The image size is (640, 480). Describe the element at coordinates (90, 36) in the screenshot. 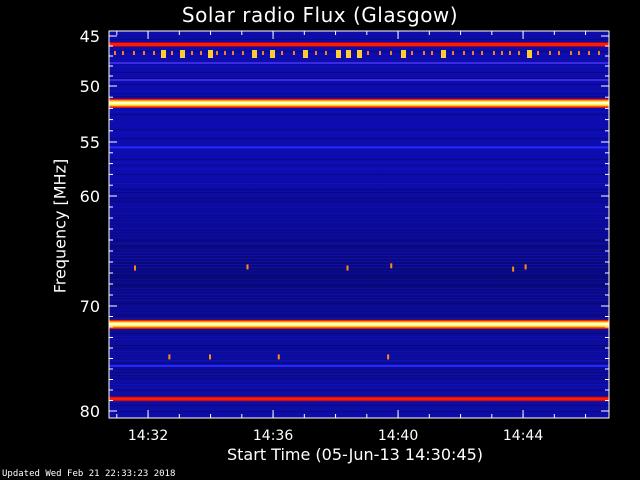

I see `y-tick-label: 45` at that location.